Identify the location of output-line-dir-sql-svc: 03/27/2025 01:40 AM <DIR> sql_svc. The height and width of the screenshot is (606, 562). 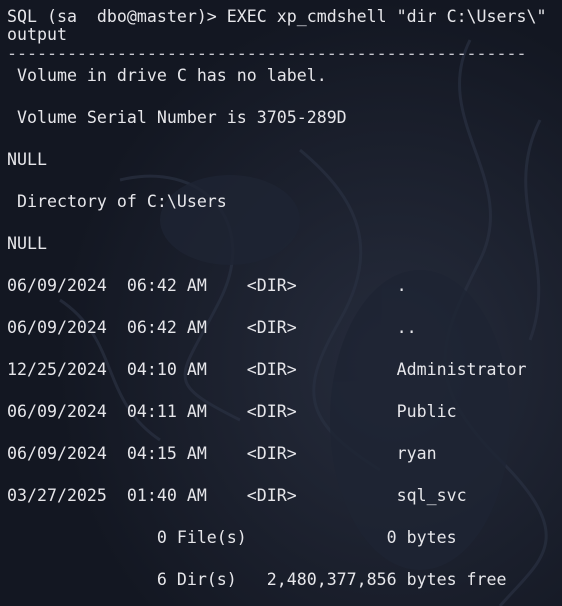
(237, 495).